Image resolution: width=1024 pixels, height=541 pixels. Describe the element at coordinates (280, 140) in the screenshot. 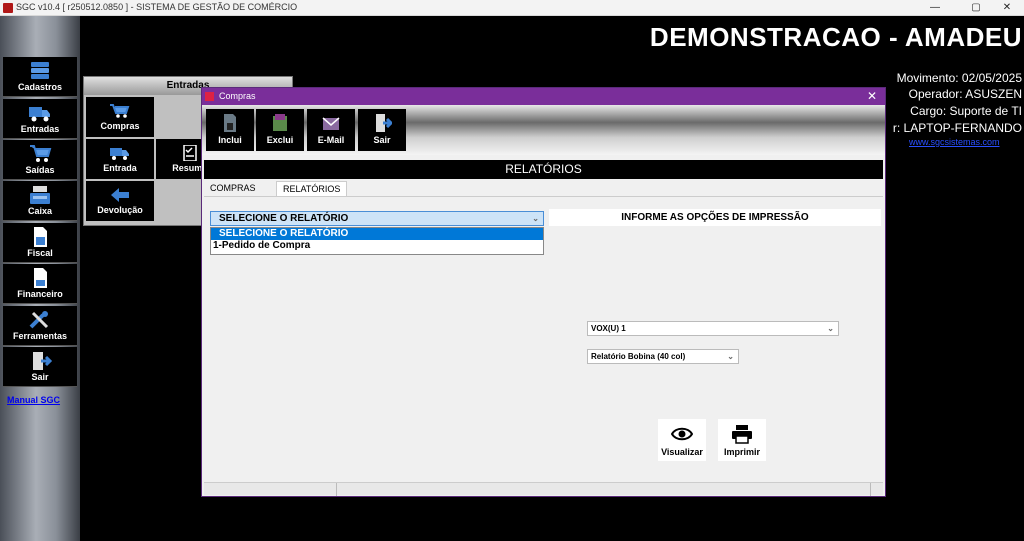

I see `exclui-label: Exclui` at that location.